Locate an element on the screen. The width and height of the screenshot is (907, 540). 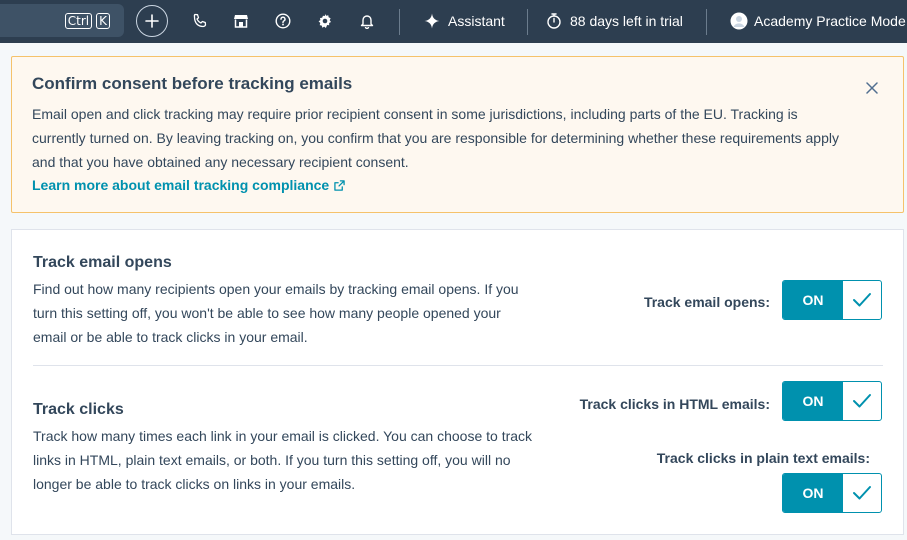
gear-icon is located at coordinates (324, 21).